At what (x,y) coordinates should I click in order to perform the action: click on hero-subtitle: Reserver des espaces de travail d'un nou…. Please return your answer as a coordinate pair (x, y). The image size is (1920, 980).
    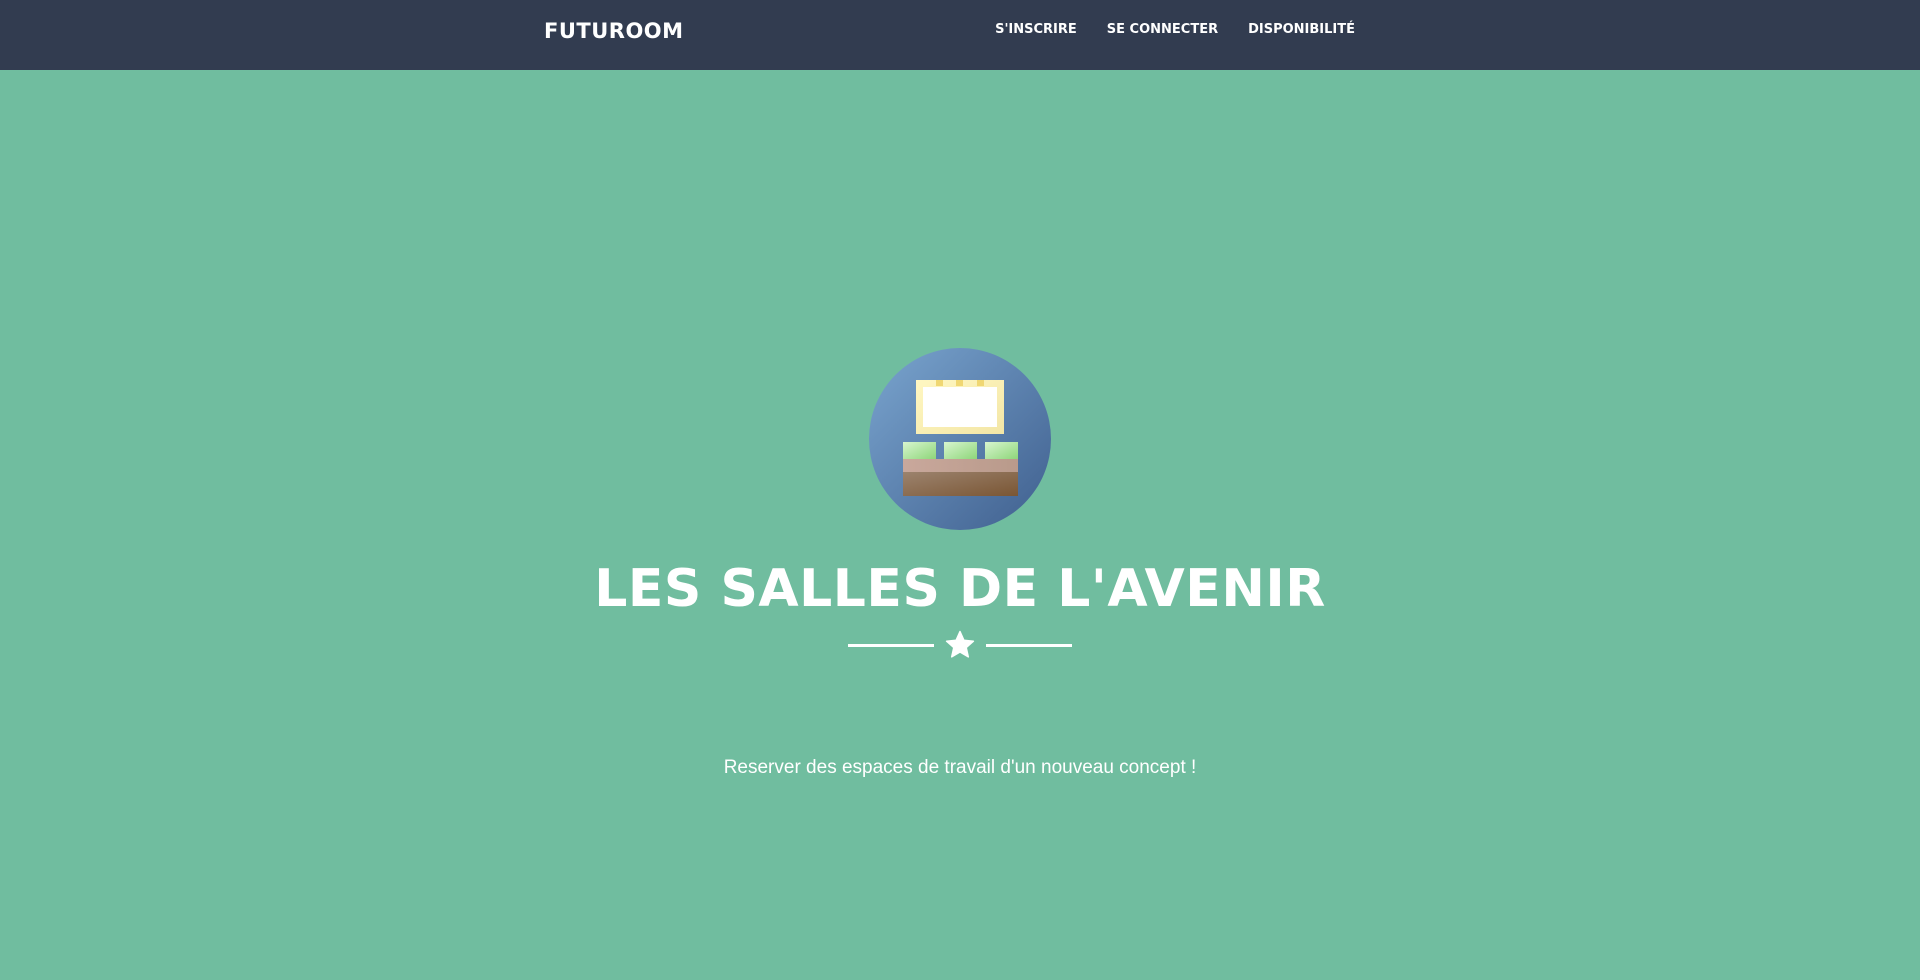
    Looking at the image, I should click on (960, 767).